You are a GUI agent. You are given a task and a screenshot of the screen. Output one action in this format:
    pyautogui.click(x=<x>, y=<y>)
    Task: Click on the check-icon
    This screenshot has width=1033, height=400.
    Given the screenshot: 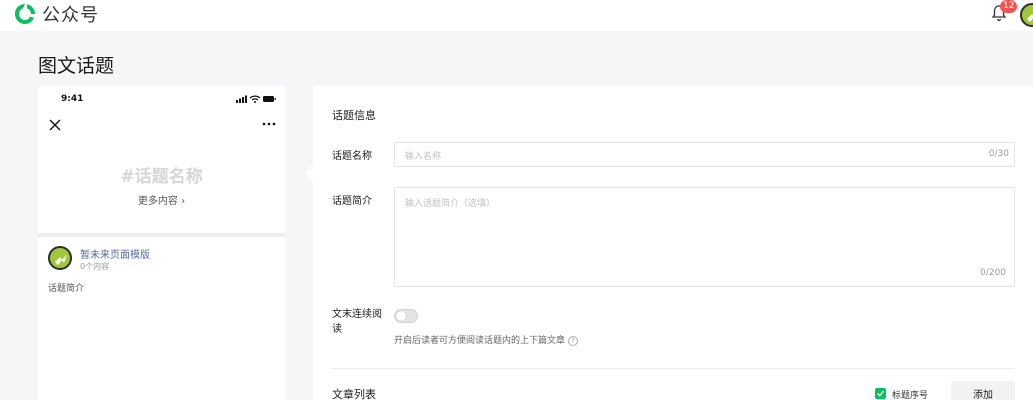 What is the action you would take?
    pyautogui.click(x=880, y=393)
    